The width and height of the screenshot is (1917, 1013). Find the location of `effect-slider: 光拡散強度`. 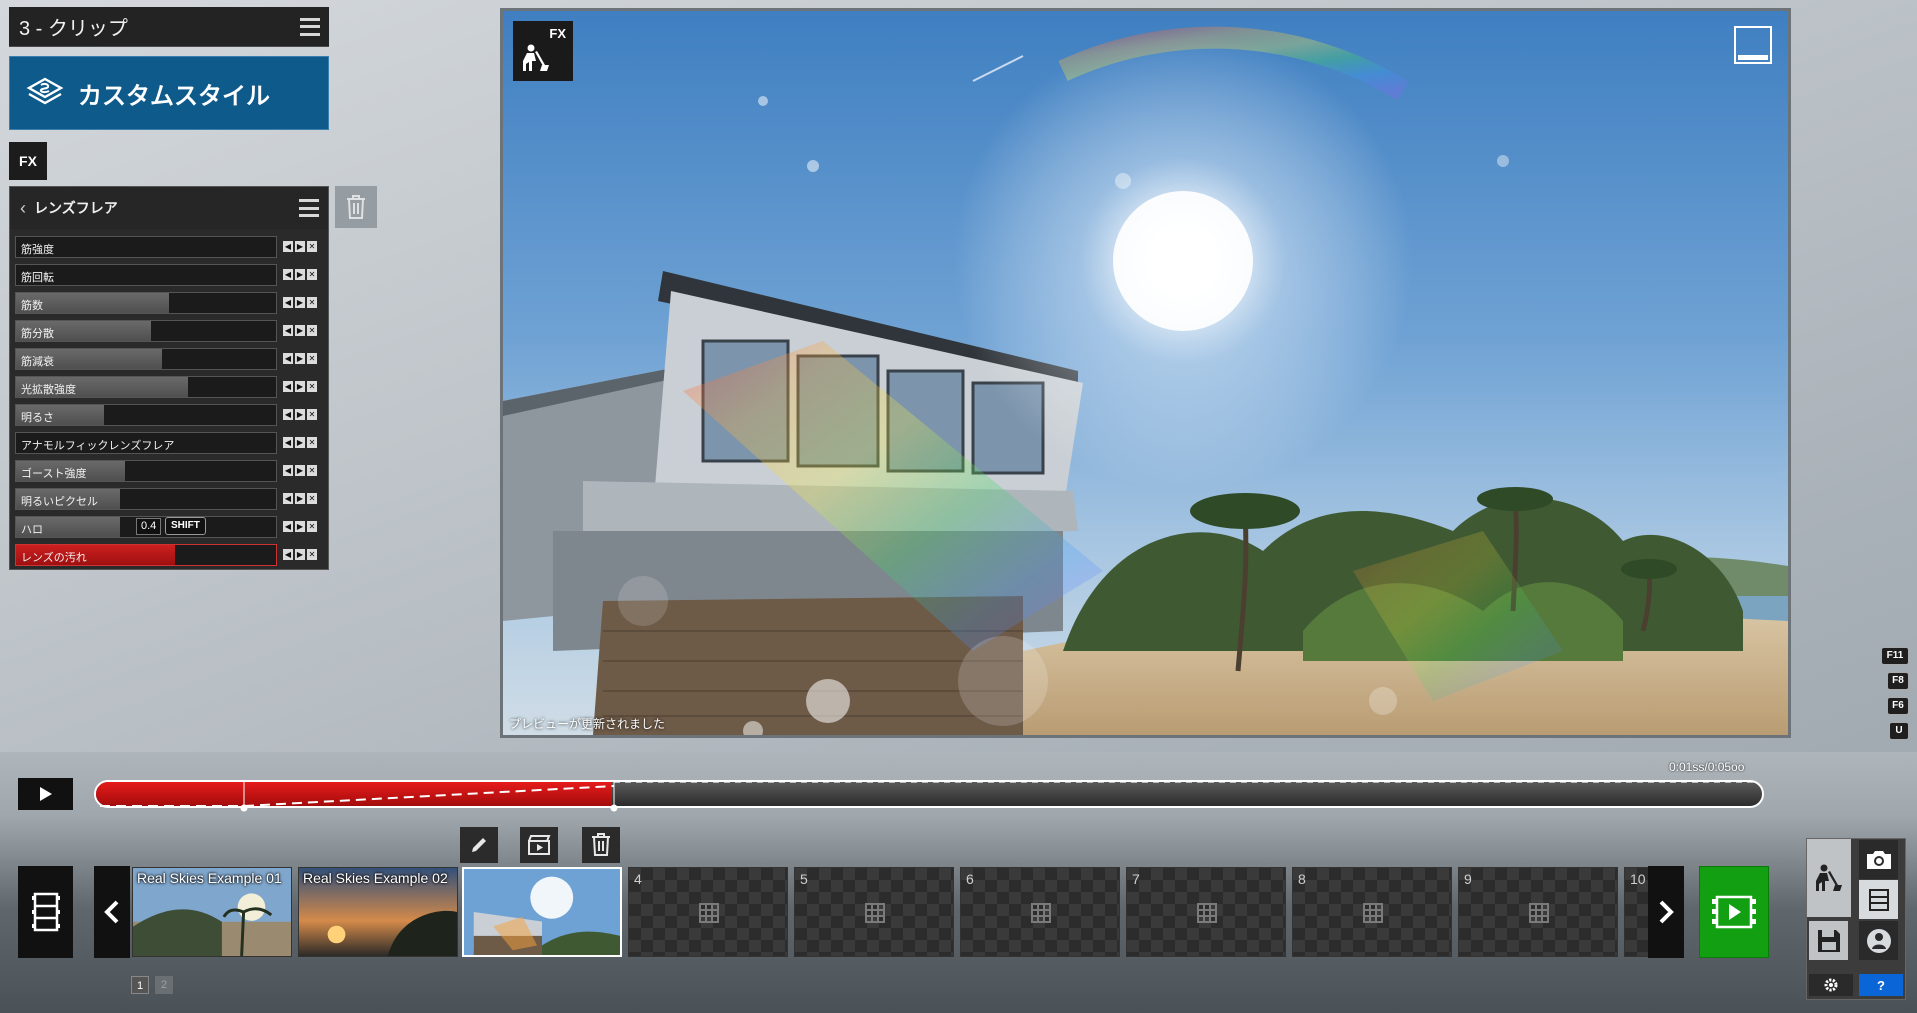

effect-slider: 光拡散強度 is located at coordinates (146, 387).